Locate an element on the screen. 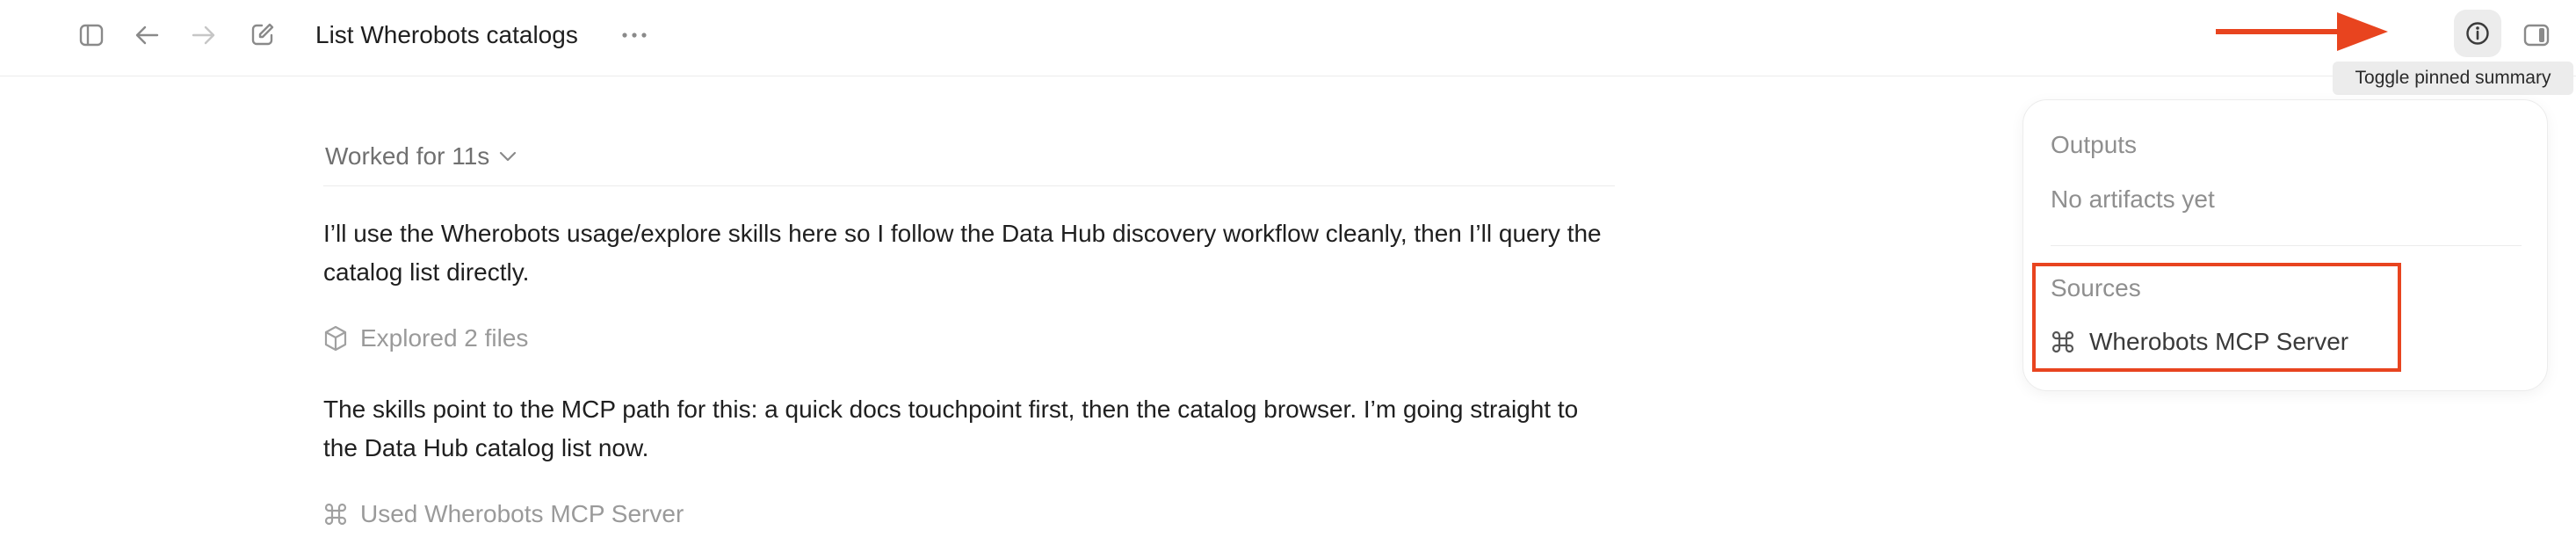  tooltip: Toggle pinned summary is located at coordinates (2453, 78).